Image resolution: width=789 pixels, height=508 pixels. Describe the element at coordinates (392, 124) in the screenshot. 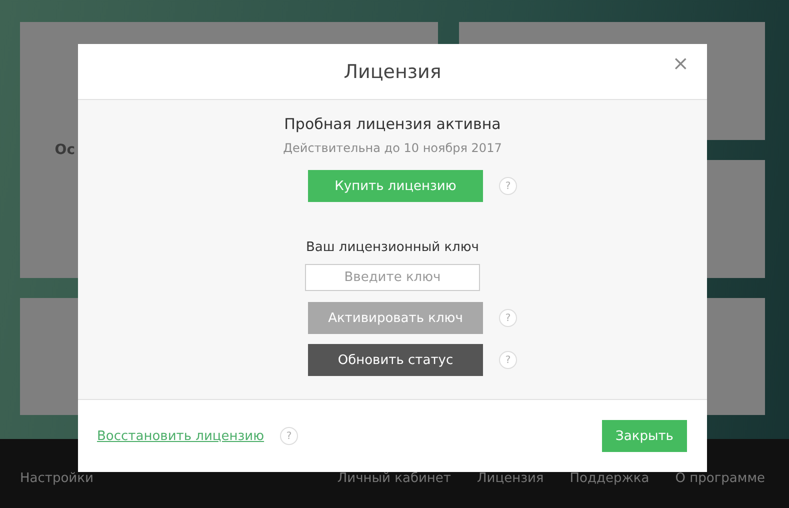

I see `license-status: Пробная лицензия активна` at that location.